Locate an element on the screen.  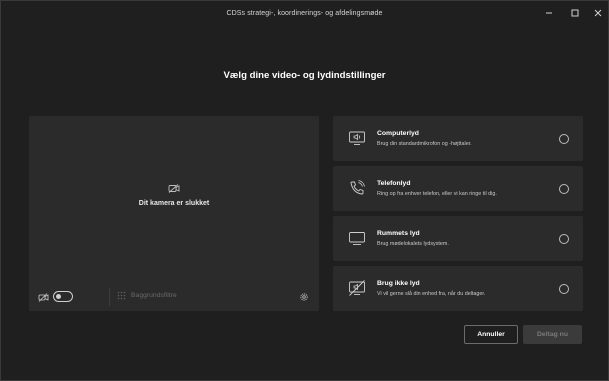
maximize-icon is located at coordinates (575, 13).